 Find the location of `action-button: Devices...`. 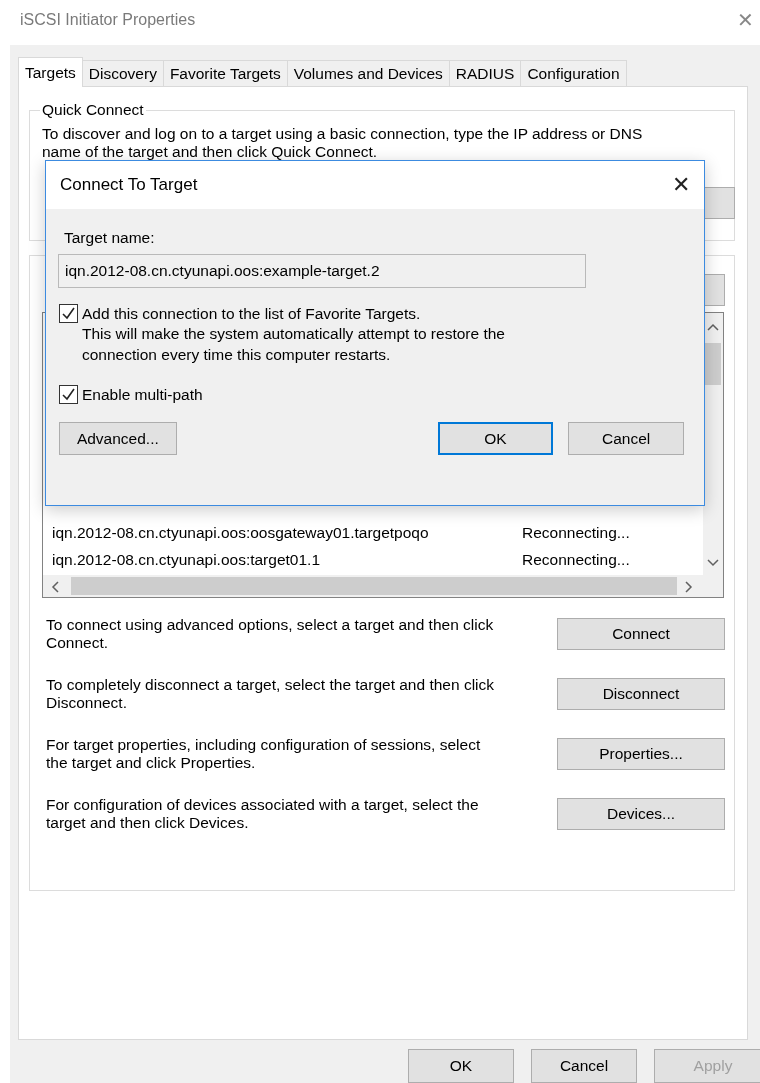

action-button: Devices... is located at coordinates (641, 814).